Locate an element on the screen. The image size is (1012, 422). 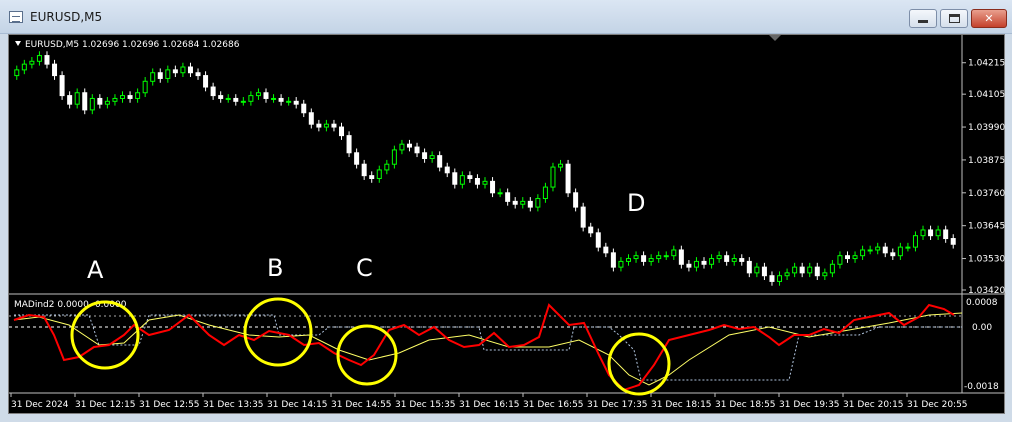
time-tick-label: 31 Dec 19:35 is located at coordinates (809, 405).